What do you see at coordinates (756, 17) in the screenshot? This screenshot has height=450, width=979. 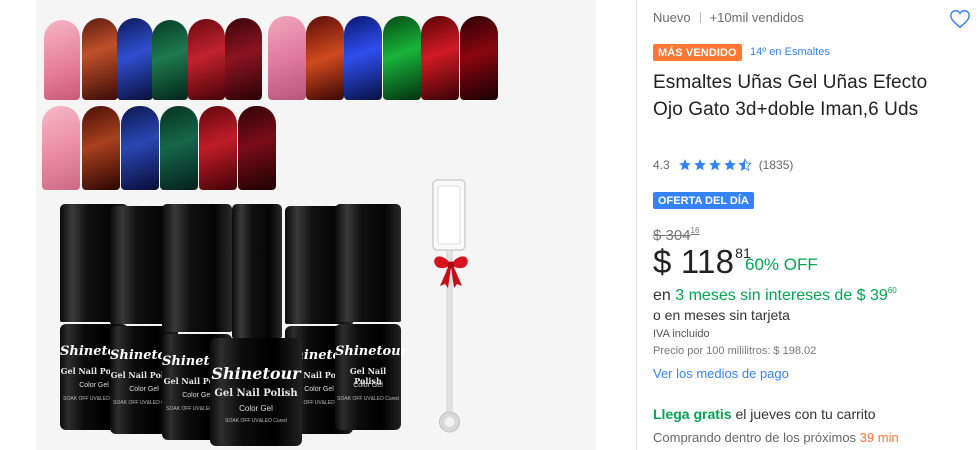 I see `sold-count: +10mil vendidos` at bounding box center [756, 17].